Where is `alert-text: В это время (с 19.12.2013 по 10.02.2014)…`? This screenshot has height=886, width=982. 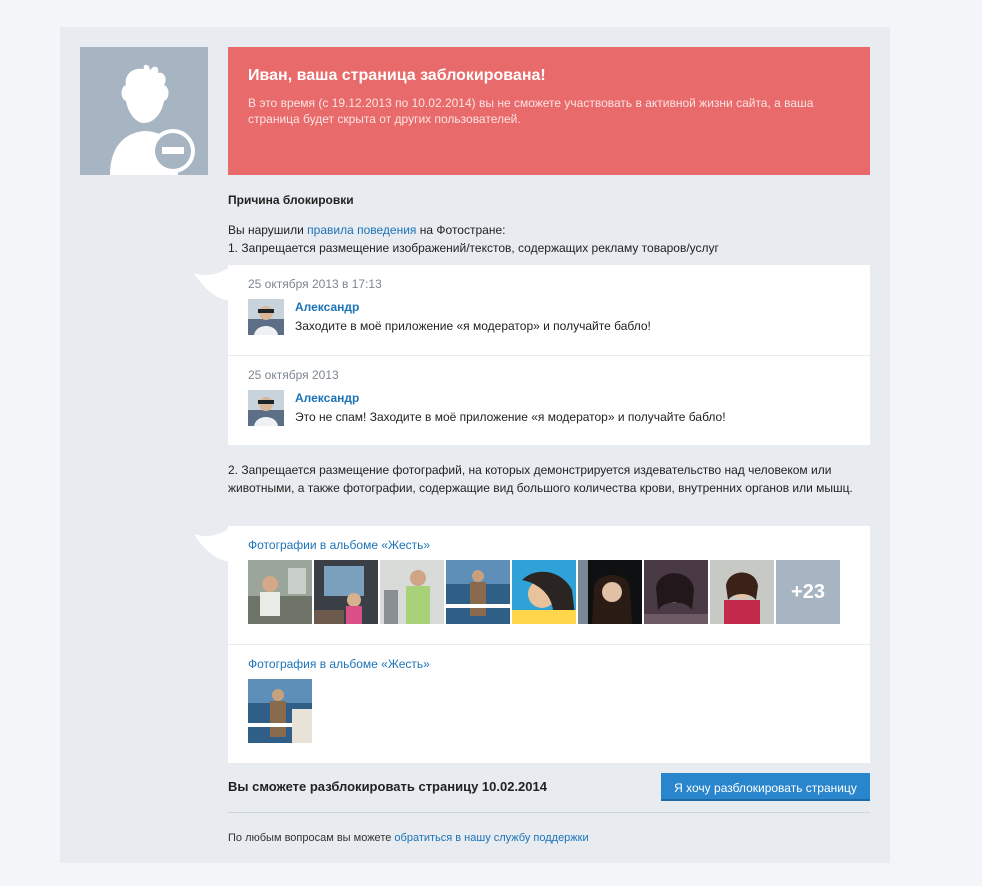
alert-text: В это время (с 19.12.2013 по 10.02.2014)… is located at coordinates (531, 111).